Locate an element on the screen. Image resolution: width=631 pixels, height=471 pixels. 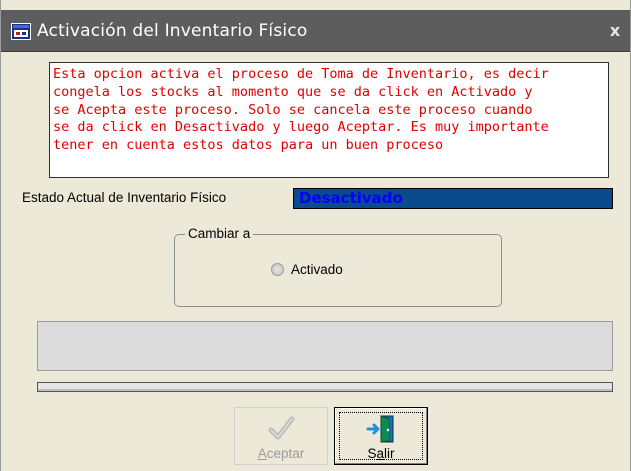
progress-bar is located at coordinates (325, 387).